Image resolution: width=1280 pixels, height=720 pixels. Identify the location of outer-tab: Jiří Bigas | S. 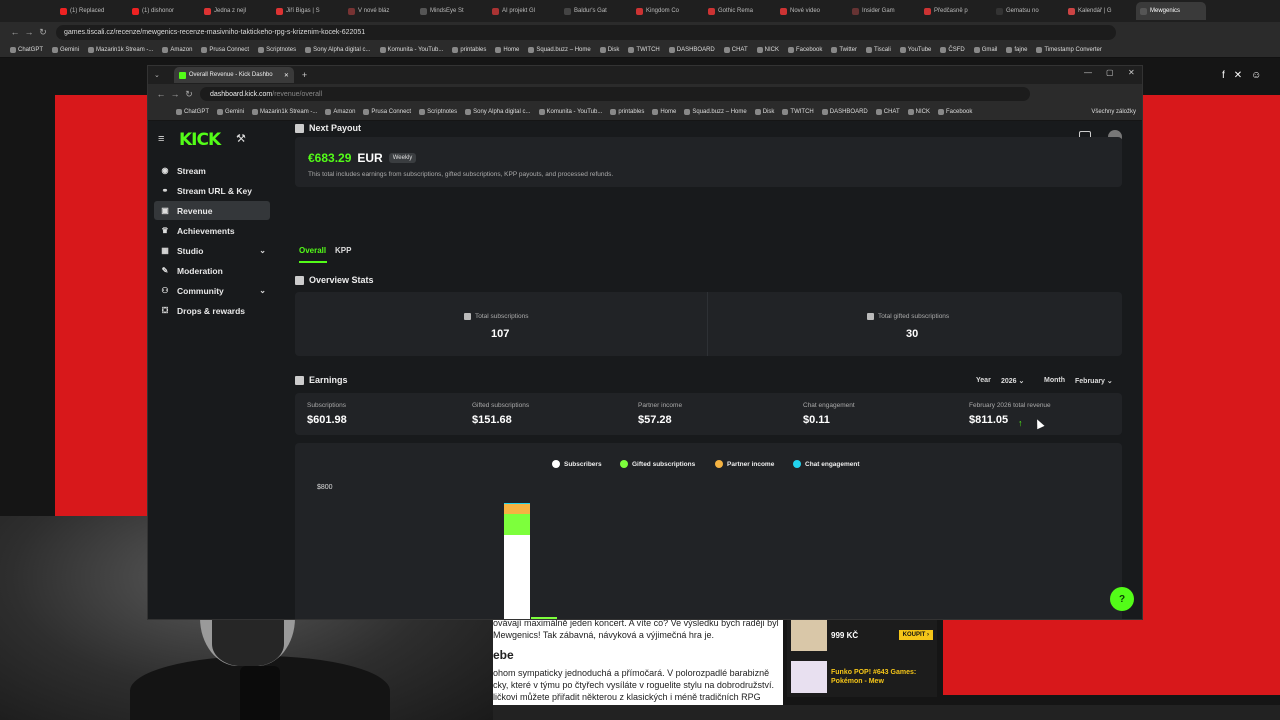
(307, 11).